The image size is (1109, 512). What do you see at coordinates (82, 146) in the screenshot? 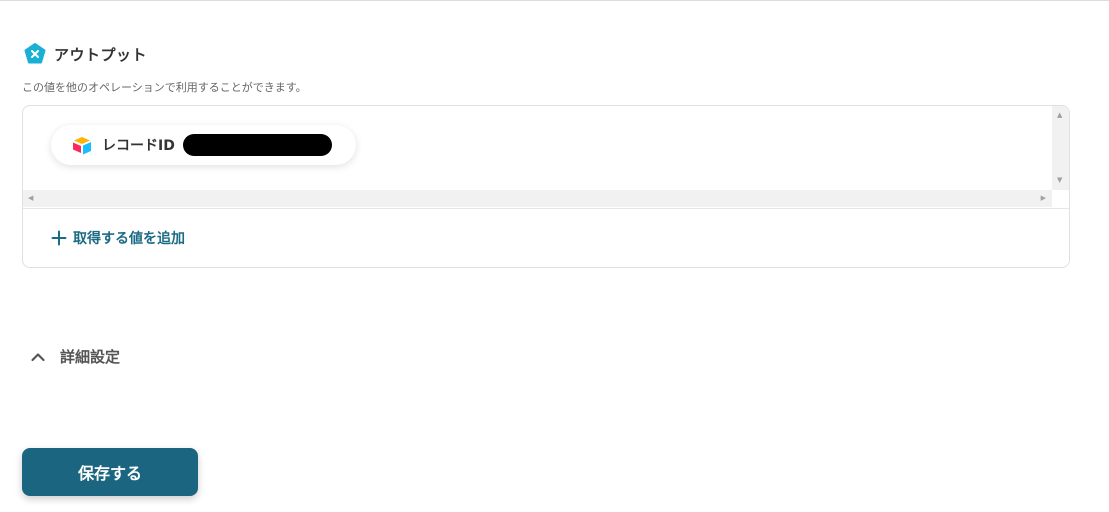
I see `airtable-icon` at bounding box center [82, 146].